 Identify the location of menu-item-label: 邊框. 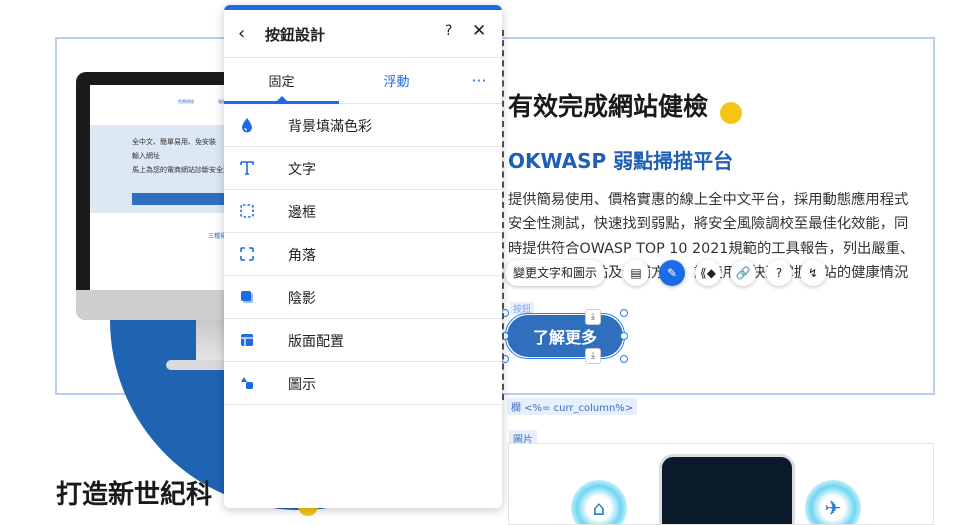
(302, 213).